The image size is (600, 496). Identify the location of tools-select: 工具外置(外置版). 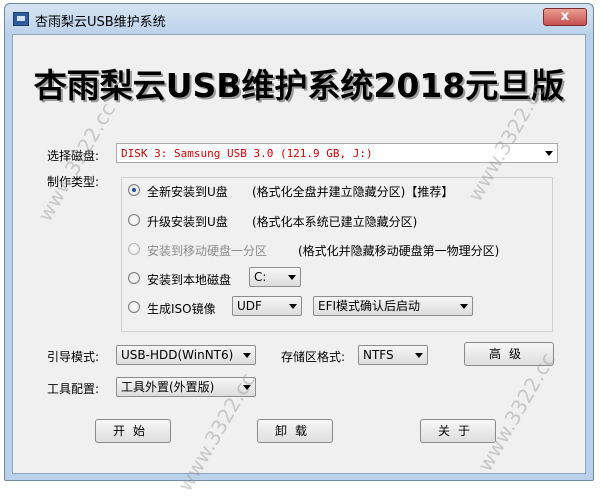
(186, 387).